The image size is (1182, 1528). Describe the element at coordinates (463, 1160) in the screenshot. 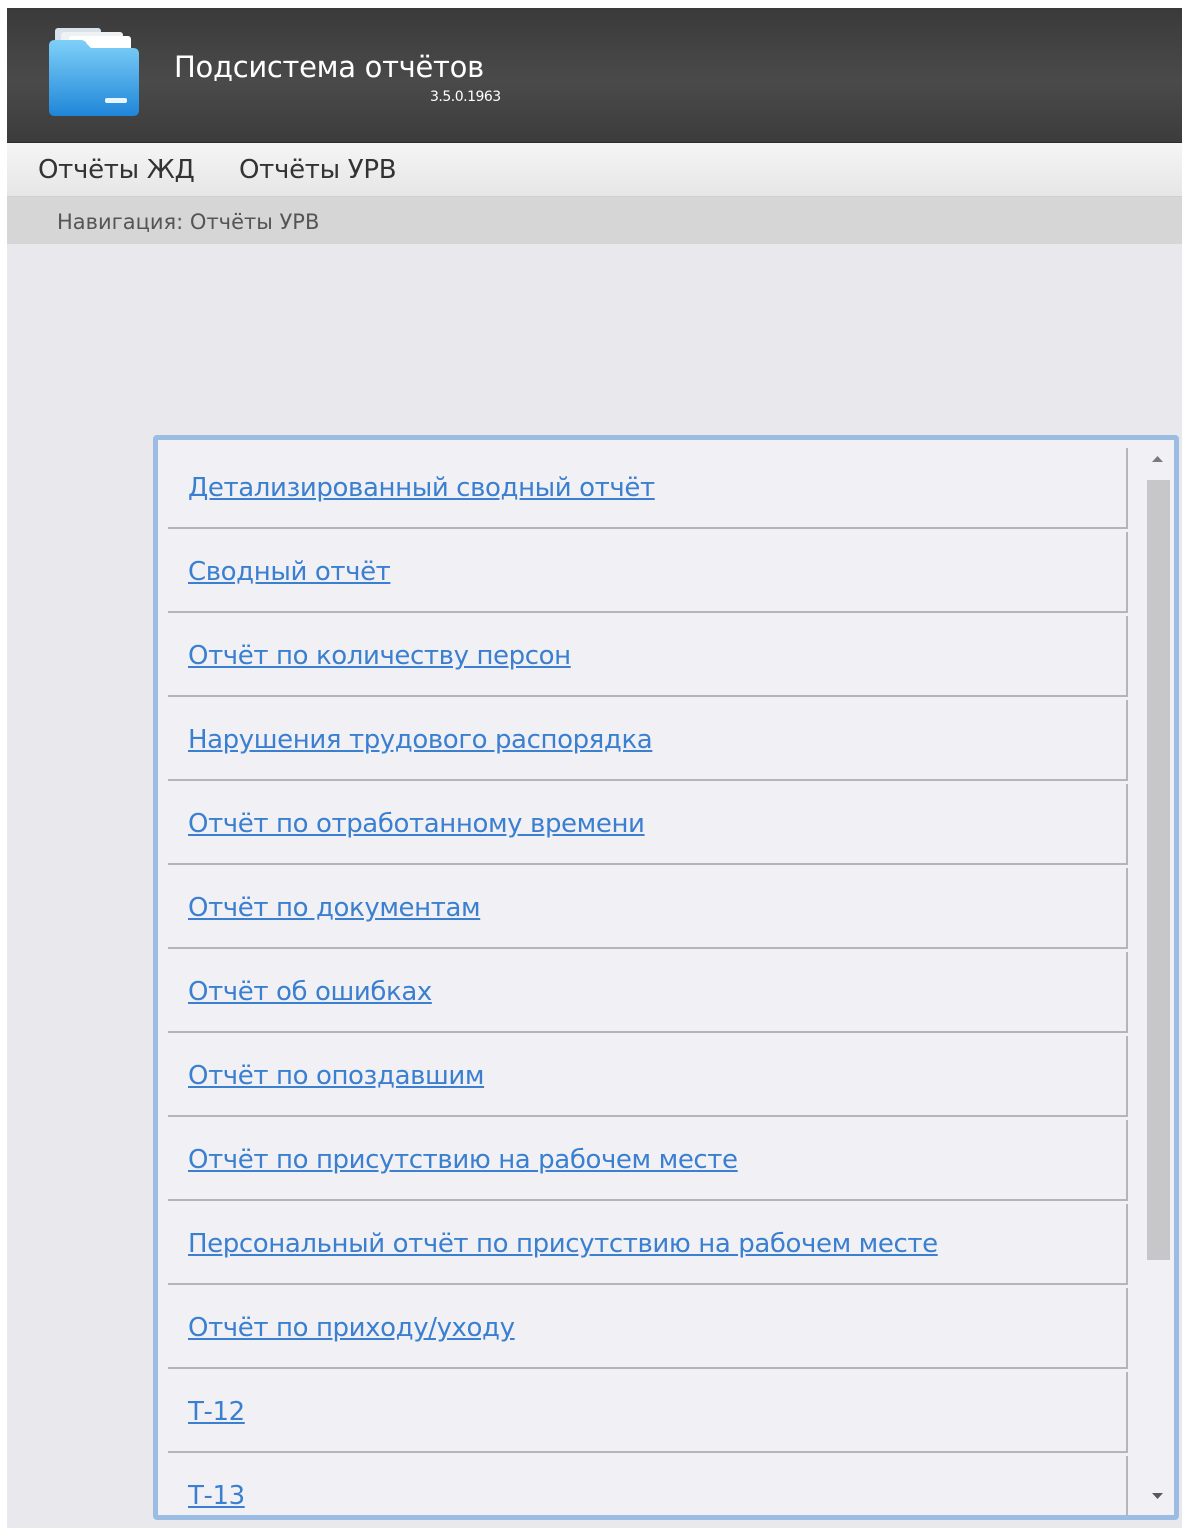

I see `report-link: Отчёт по присутствию на рабочем месте` at that location.